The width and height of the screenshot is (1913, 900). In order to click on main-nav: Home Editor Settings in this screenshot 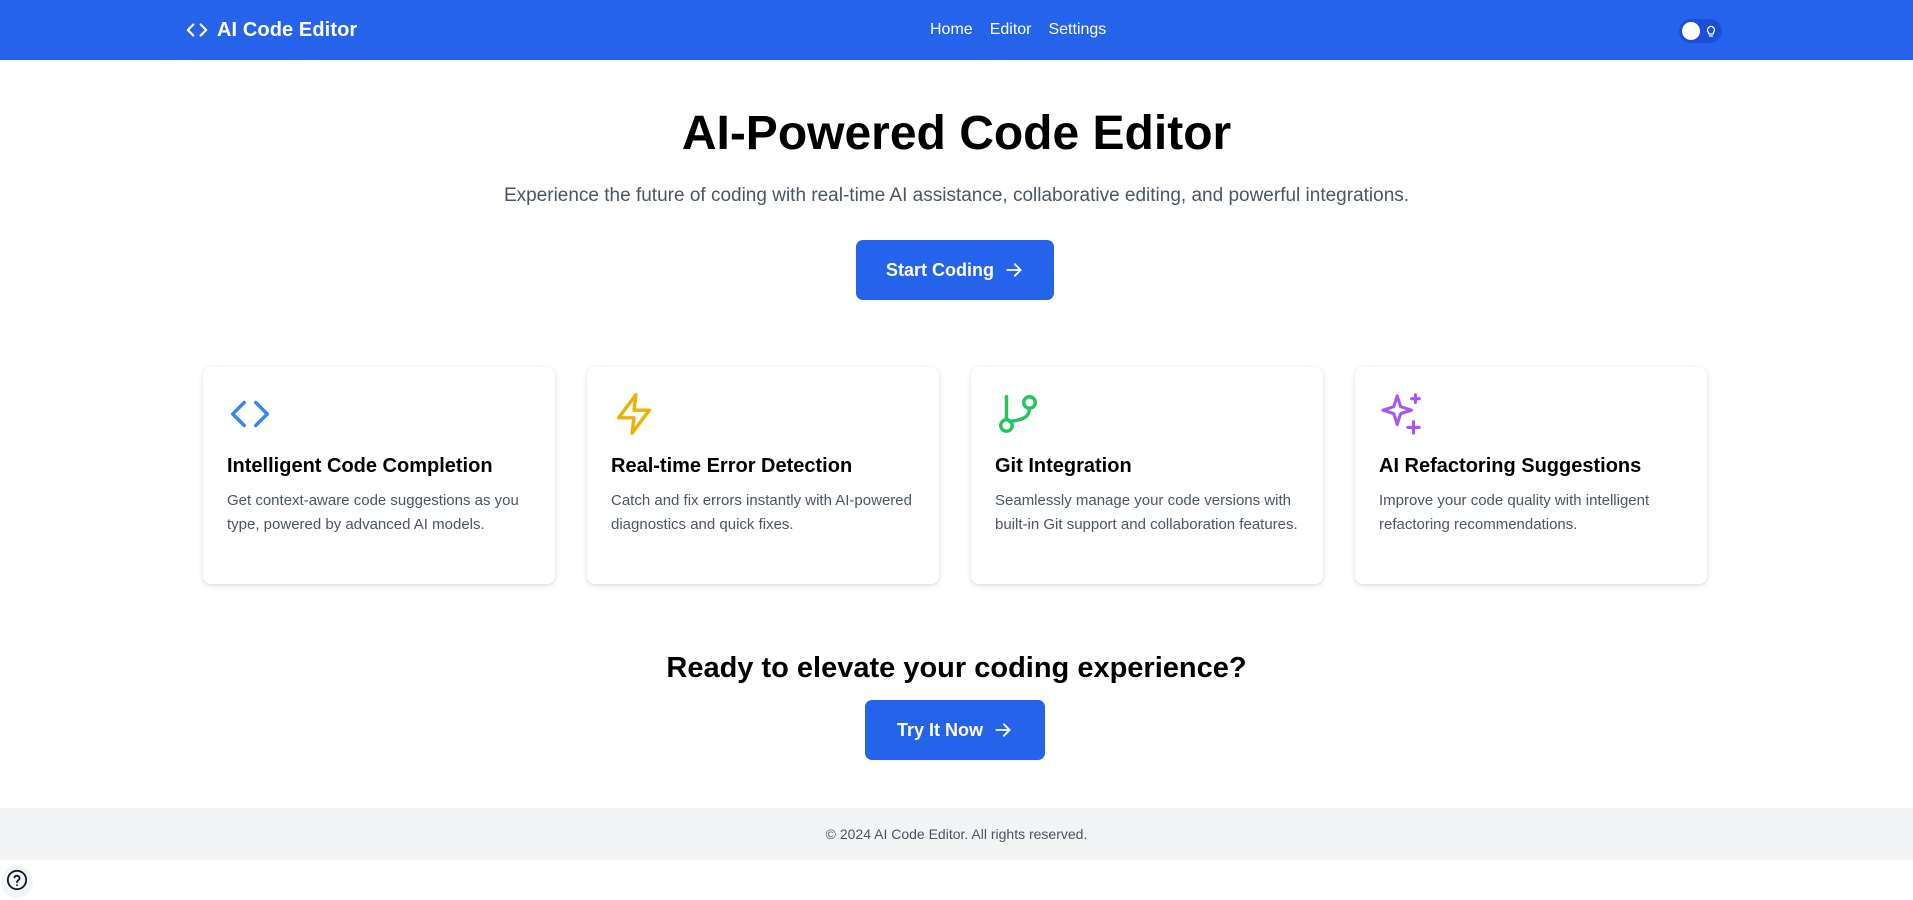, I will do `click(1018, 30)`.